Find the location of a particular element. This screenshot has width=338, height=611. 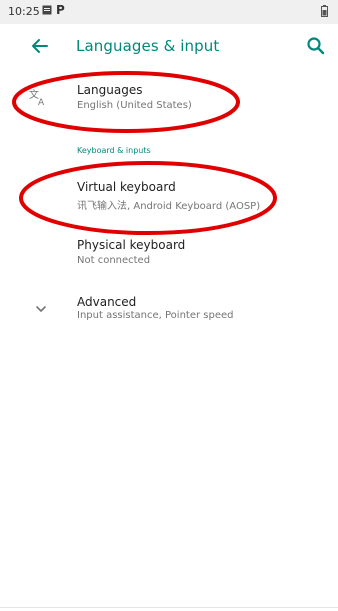

languages-item: 文 A Languages English (United States) is located at coordinates (169, 100).